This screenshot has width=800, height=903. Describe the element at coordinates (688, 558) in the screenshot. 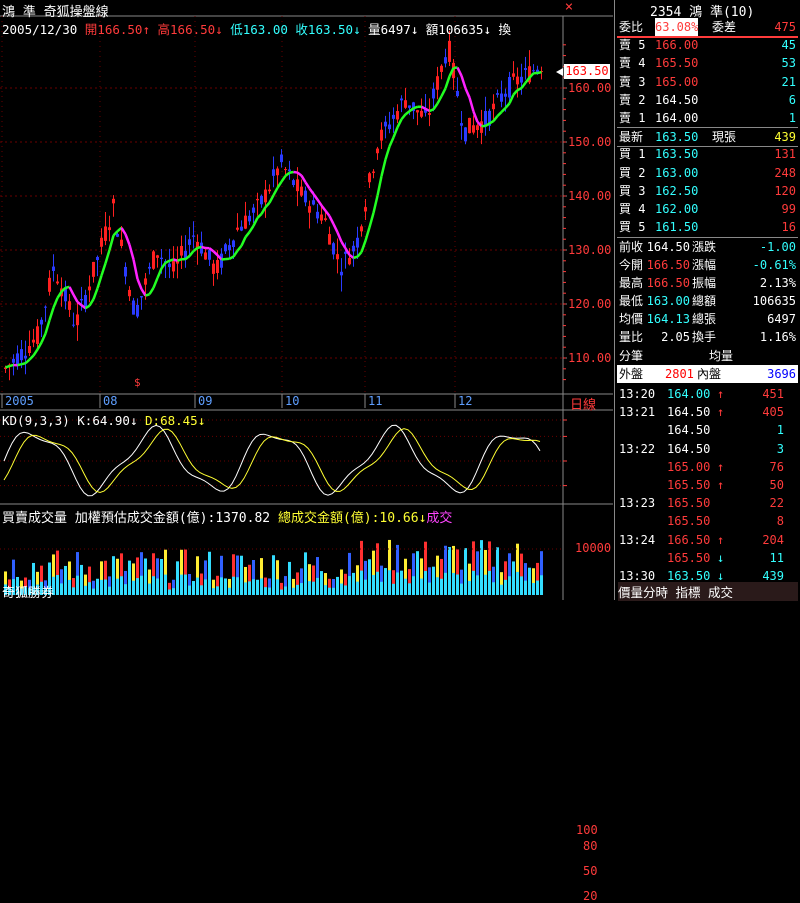

I see `tick-price: 165.50` at that location.